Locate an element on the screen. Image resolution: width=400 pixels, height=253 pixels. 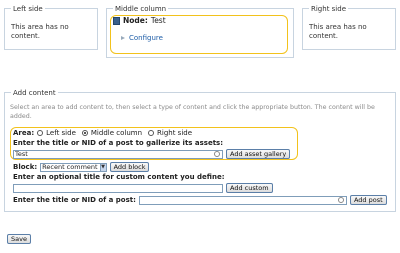
add-asset-gallery-button: Add asset gallery is located at coordinates (258, 154).